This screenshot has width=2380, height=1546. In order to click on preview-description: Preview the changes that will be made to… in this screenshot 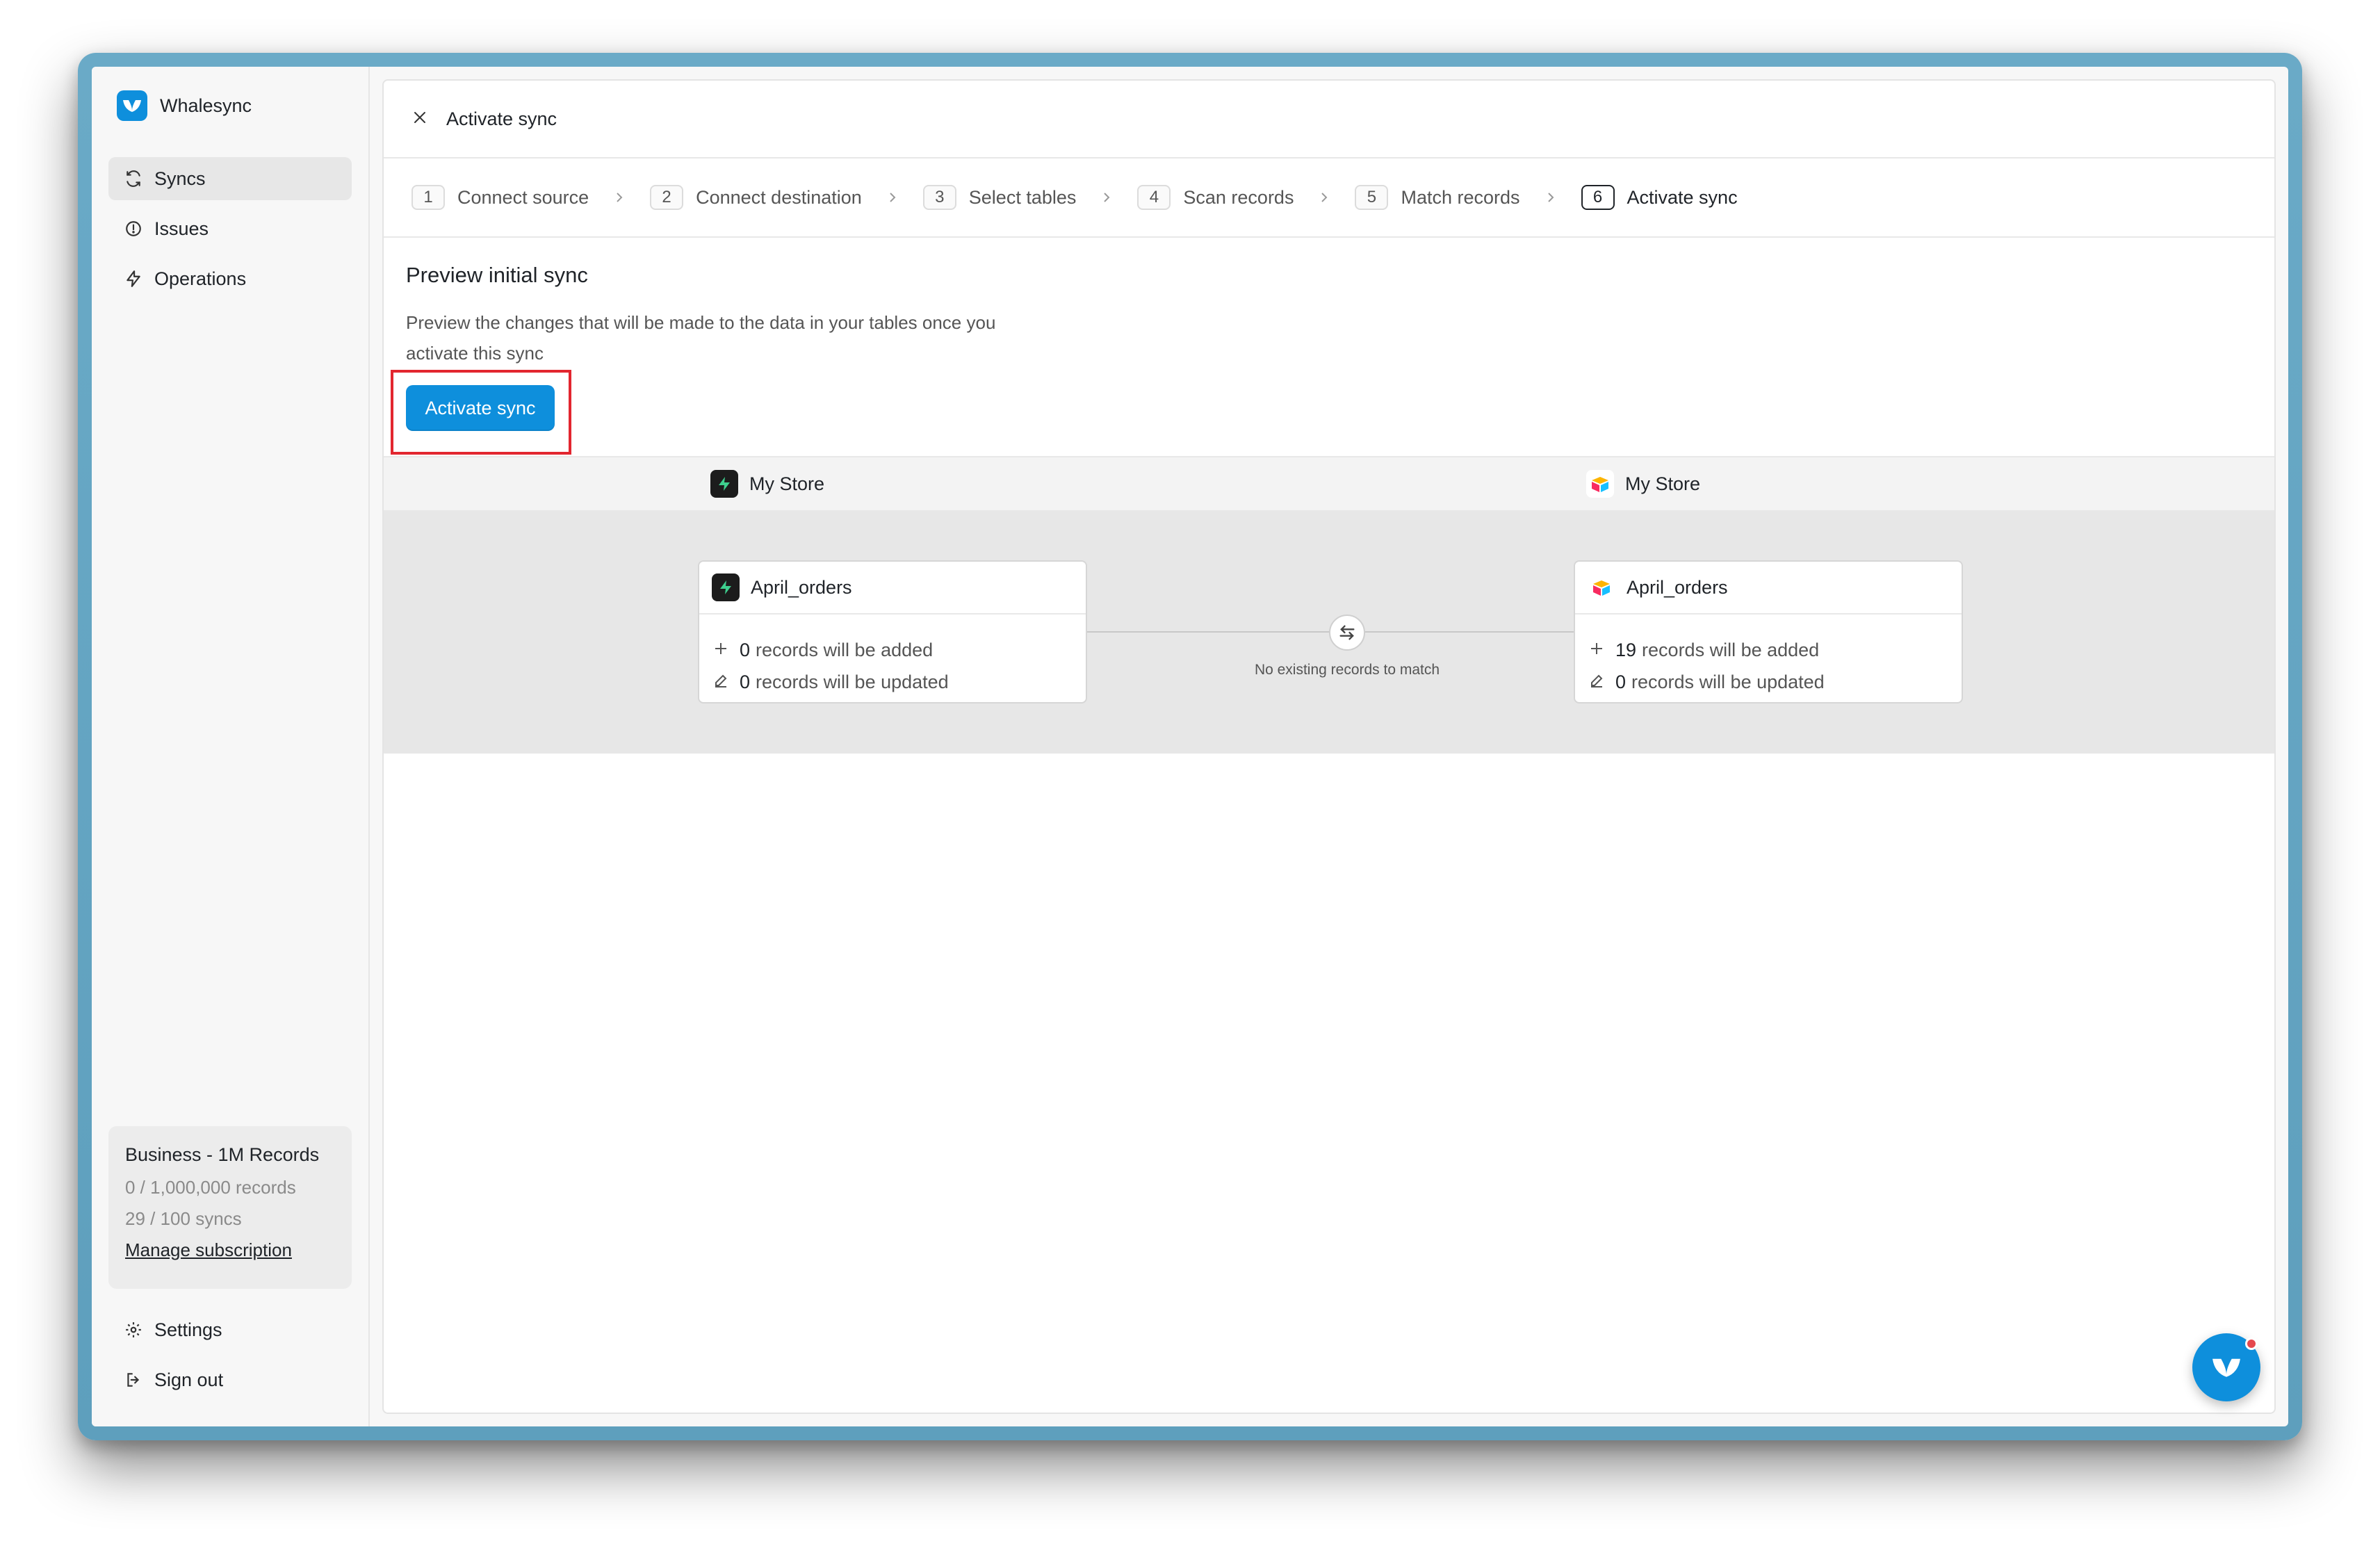, I will do `click(701, 338)`.